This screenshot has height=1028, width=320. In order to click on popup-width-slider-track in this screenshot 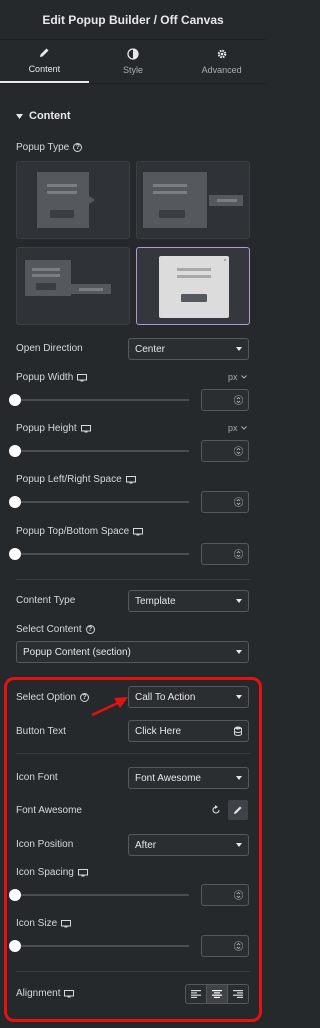, I will do `click(102, 400)`.